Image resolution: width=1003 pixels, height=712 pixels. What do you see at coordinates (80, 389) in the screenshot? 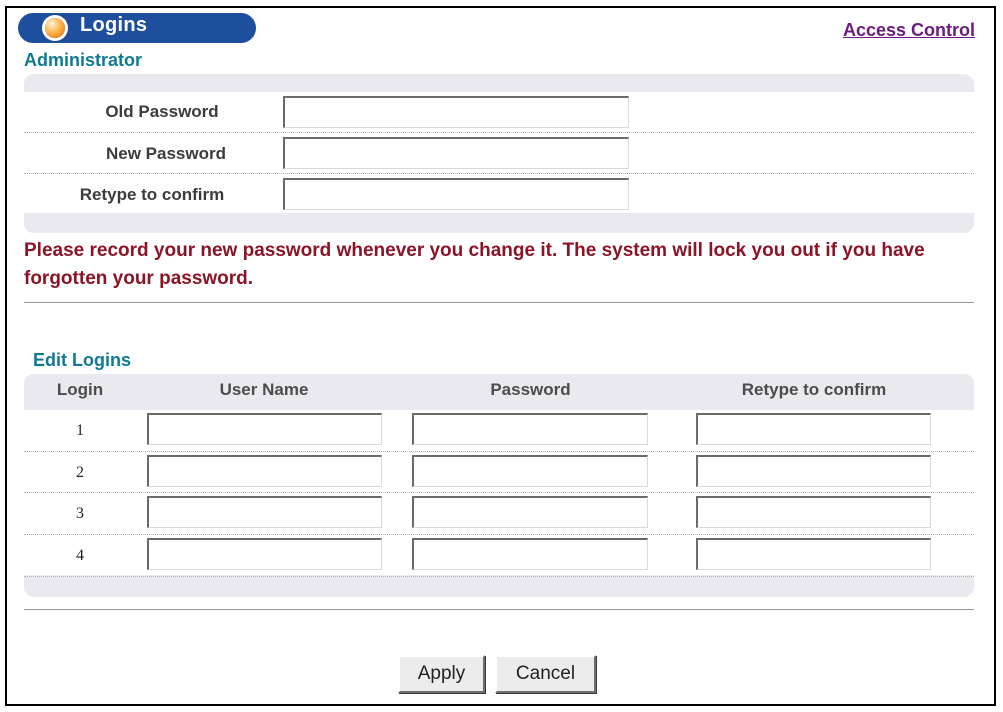
I see `column-login: Login` at bounding box center [80, 389].